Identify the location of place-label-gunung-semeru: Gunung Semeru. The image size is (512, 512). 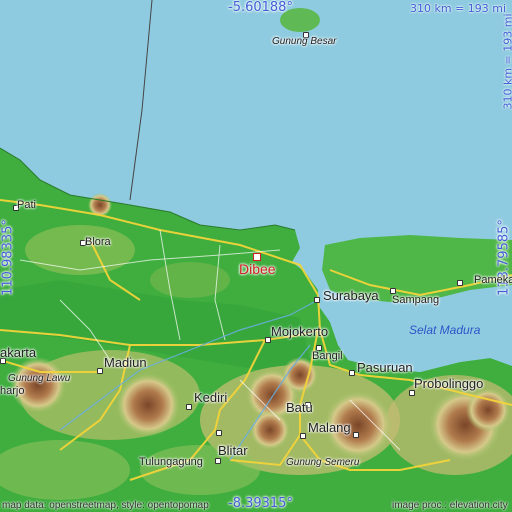
(322, 462).